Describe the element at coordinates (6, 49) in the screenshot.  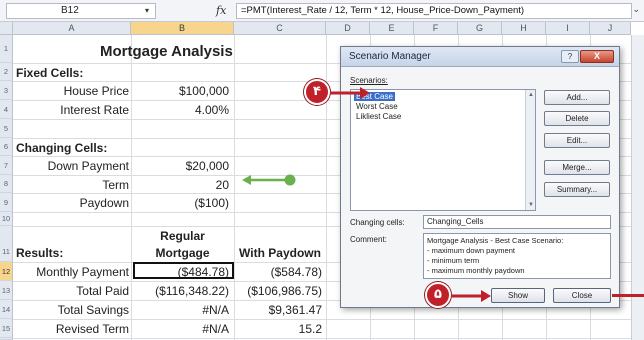
I see `row-header-1: 1` at that location.